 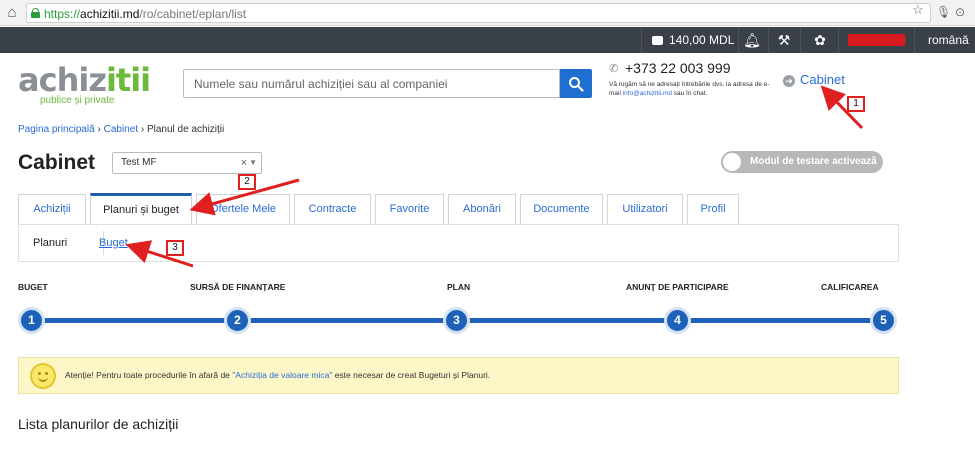 What do you see at coordinates (238, 287) in the screenshot?
I see `step-label: SURSĂ DE FINANȚARE` at bounding box center [238, 287].